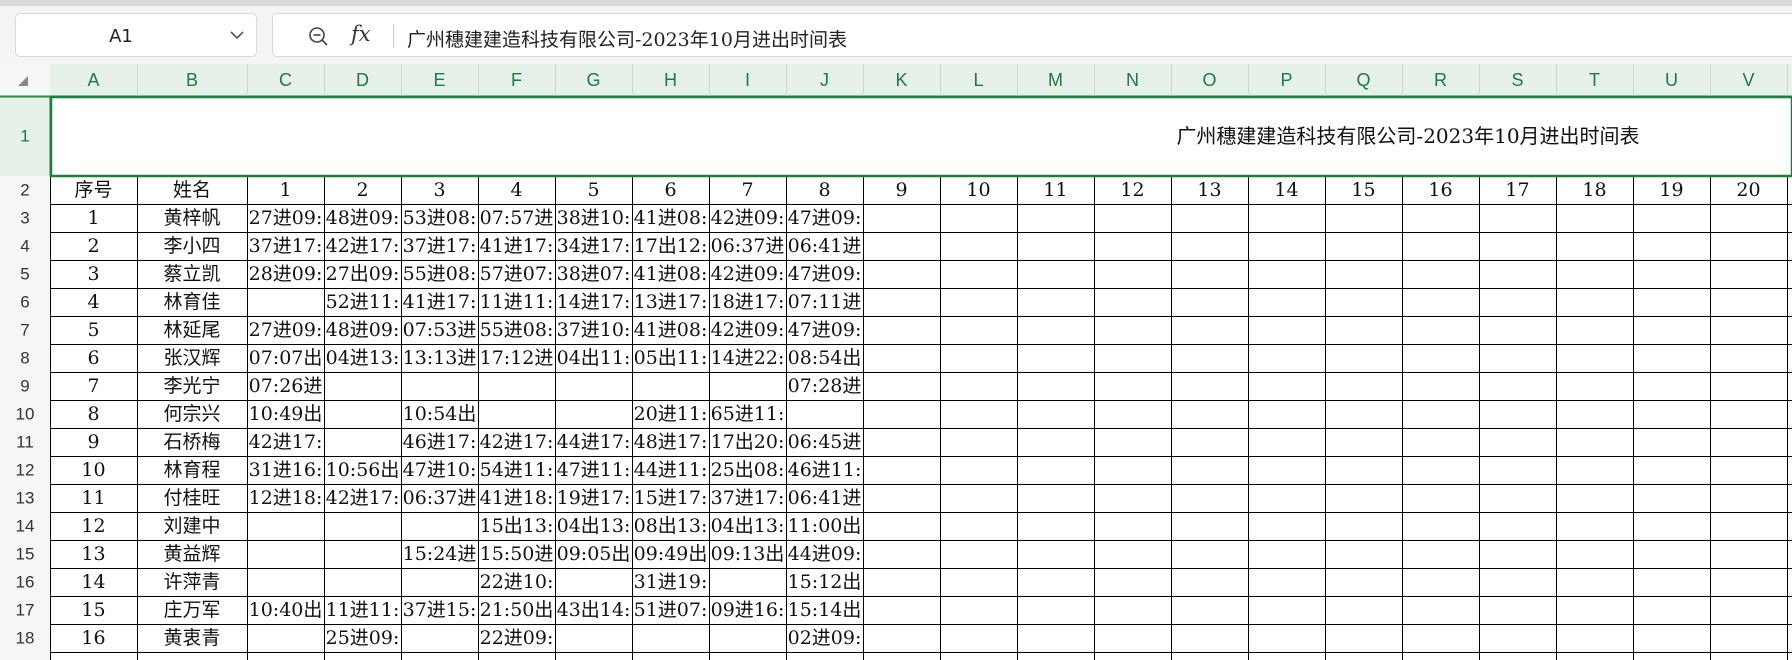 Image resolution: width=1792 pixels, height=660 pixels. What do you see at coordinates (93, 80) in the screenshot?
I see `column-header-a: A` at bounding box center [93, 80].